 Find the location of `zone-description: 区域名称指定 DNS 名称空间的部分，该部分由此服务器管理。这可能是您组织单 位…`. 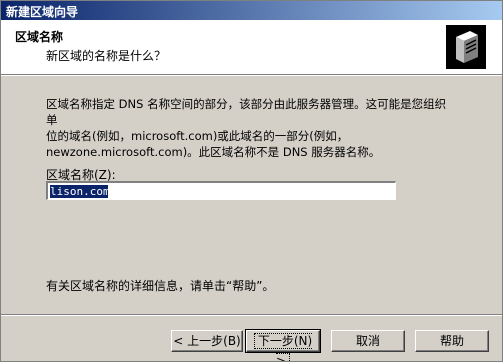

zone-description: 区域名称指定 DNS 名称空间的部分，该部分由此服务器管理。这可能是您组织单 位… is located at coordinates (251, 128).